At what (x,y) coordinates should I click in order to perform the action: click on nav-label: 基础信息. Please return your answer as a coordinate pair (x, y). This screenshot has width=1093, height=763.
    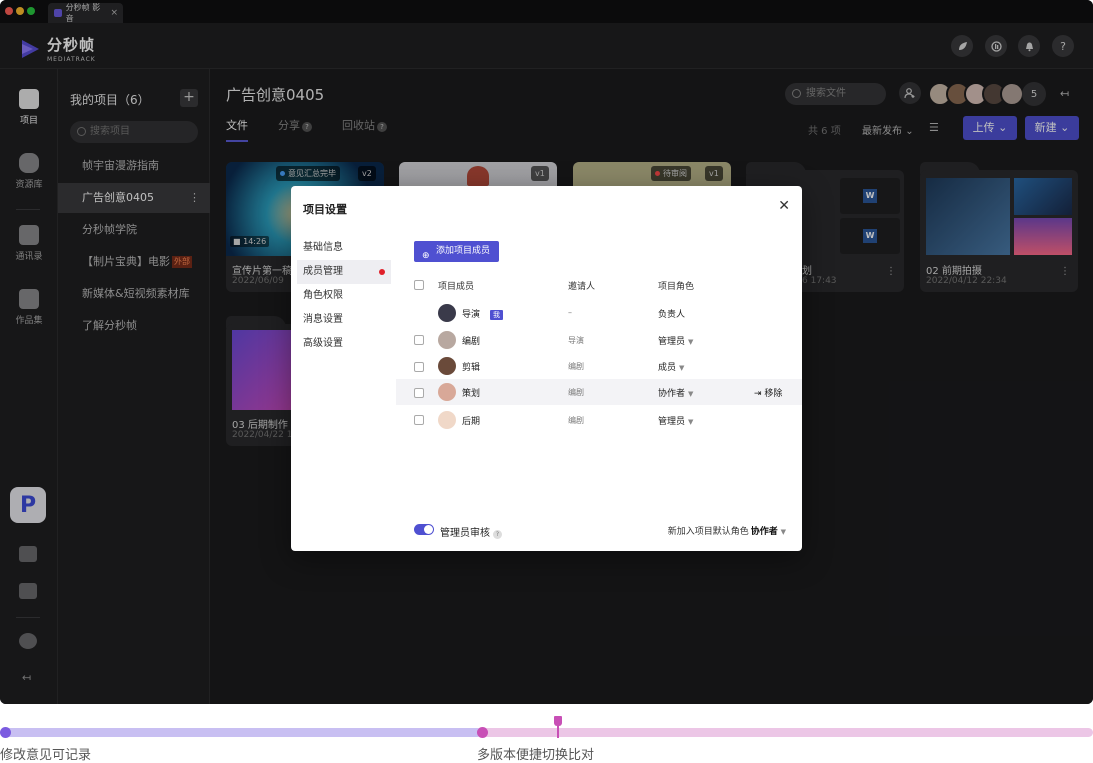
    Looking at the image, I should click on (323, 247).